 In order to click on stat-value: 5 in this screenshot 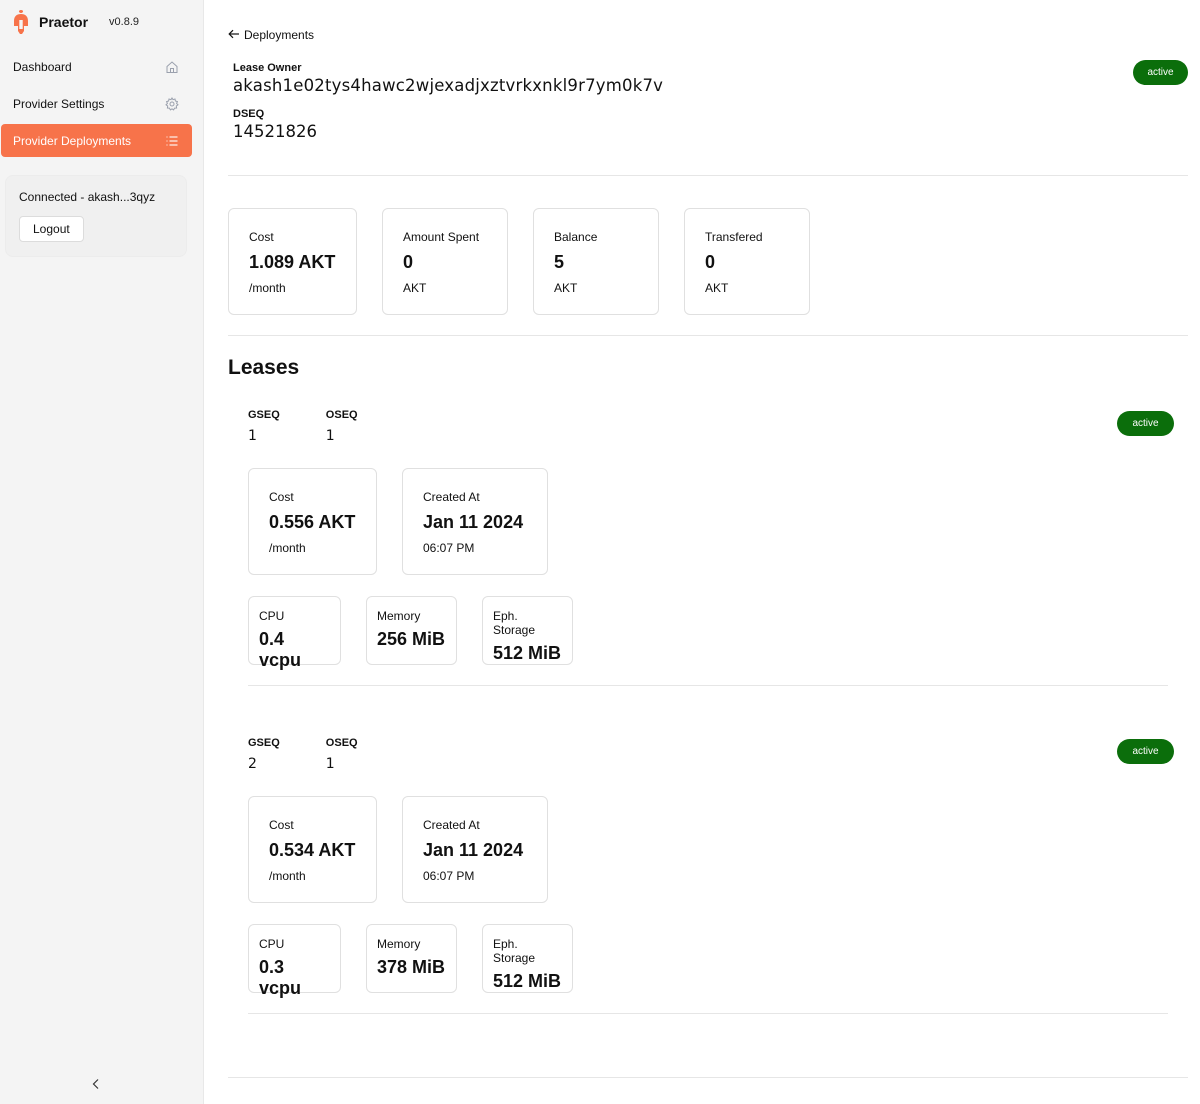, I will do `click(559, 262)`.